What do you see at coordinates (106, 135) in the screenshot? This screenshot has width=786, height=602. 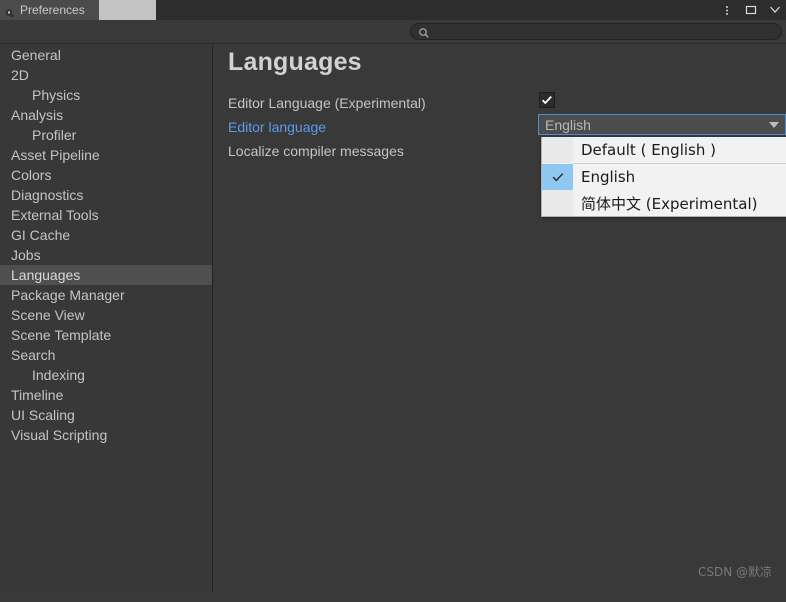 I see `sidebar-item-profiler: Profiler` at bounding box center [106, 135].